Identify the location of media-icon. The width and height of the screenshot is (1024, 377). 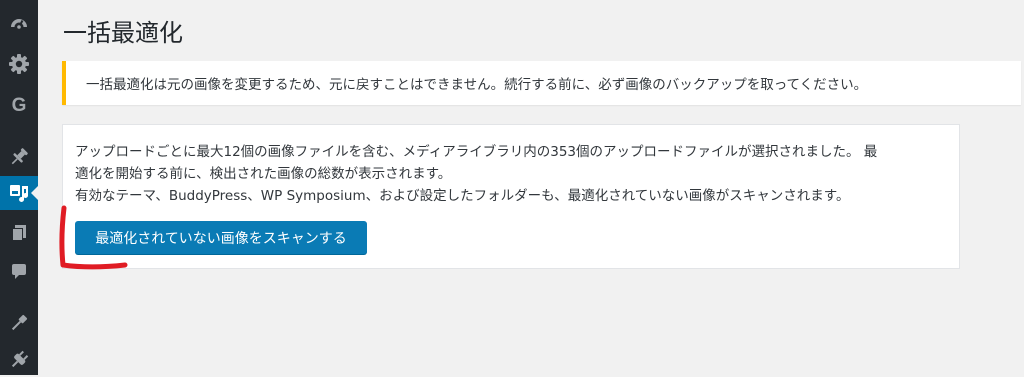
(19, 193).